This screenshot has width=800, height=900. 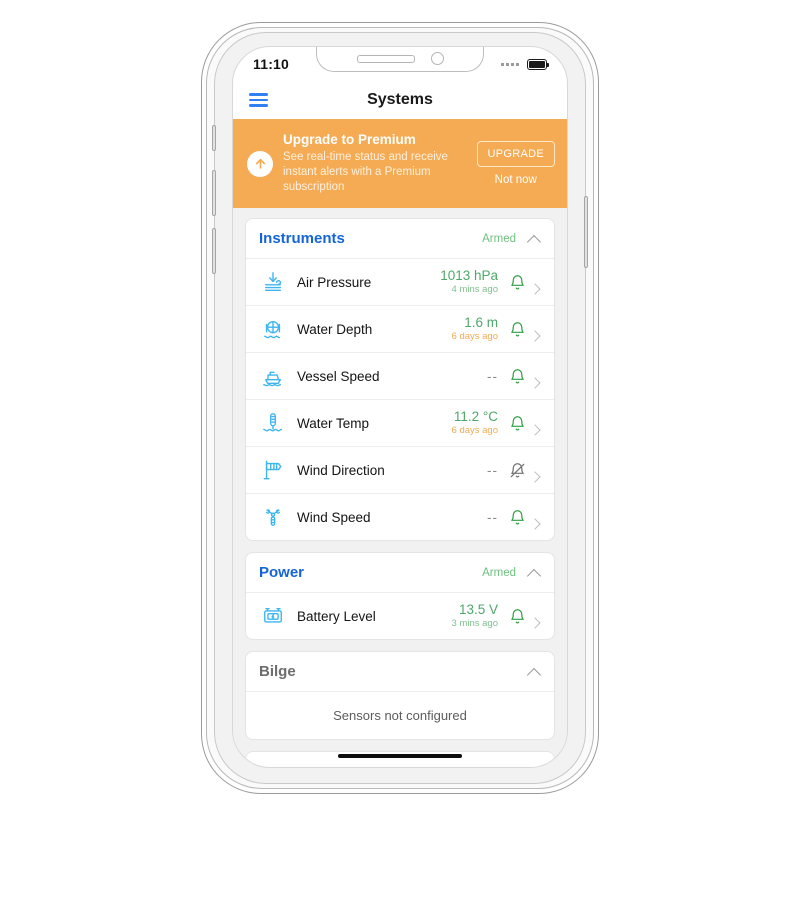 What do you see at coordinates (273, 470) in the screenshot?
I see `wind-direction-icon` at bounding box center [273, 470].